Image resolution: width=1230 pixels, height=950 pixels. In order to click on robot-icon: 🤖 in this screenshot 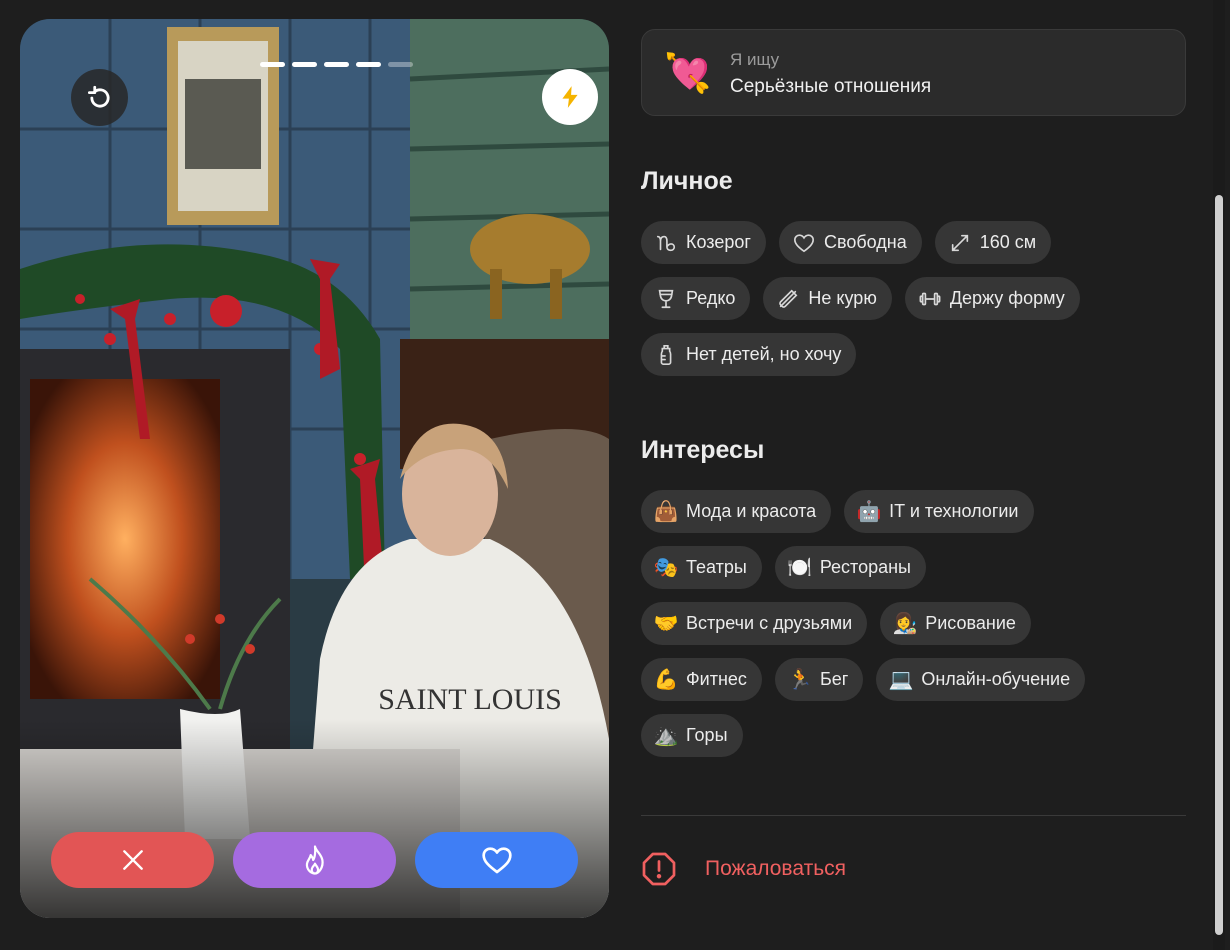, I will do `click(869, 511)`.